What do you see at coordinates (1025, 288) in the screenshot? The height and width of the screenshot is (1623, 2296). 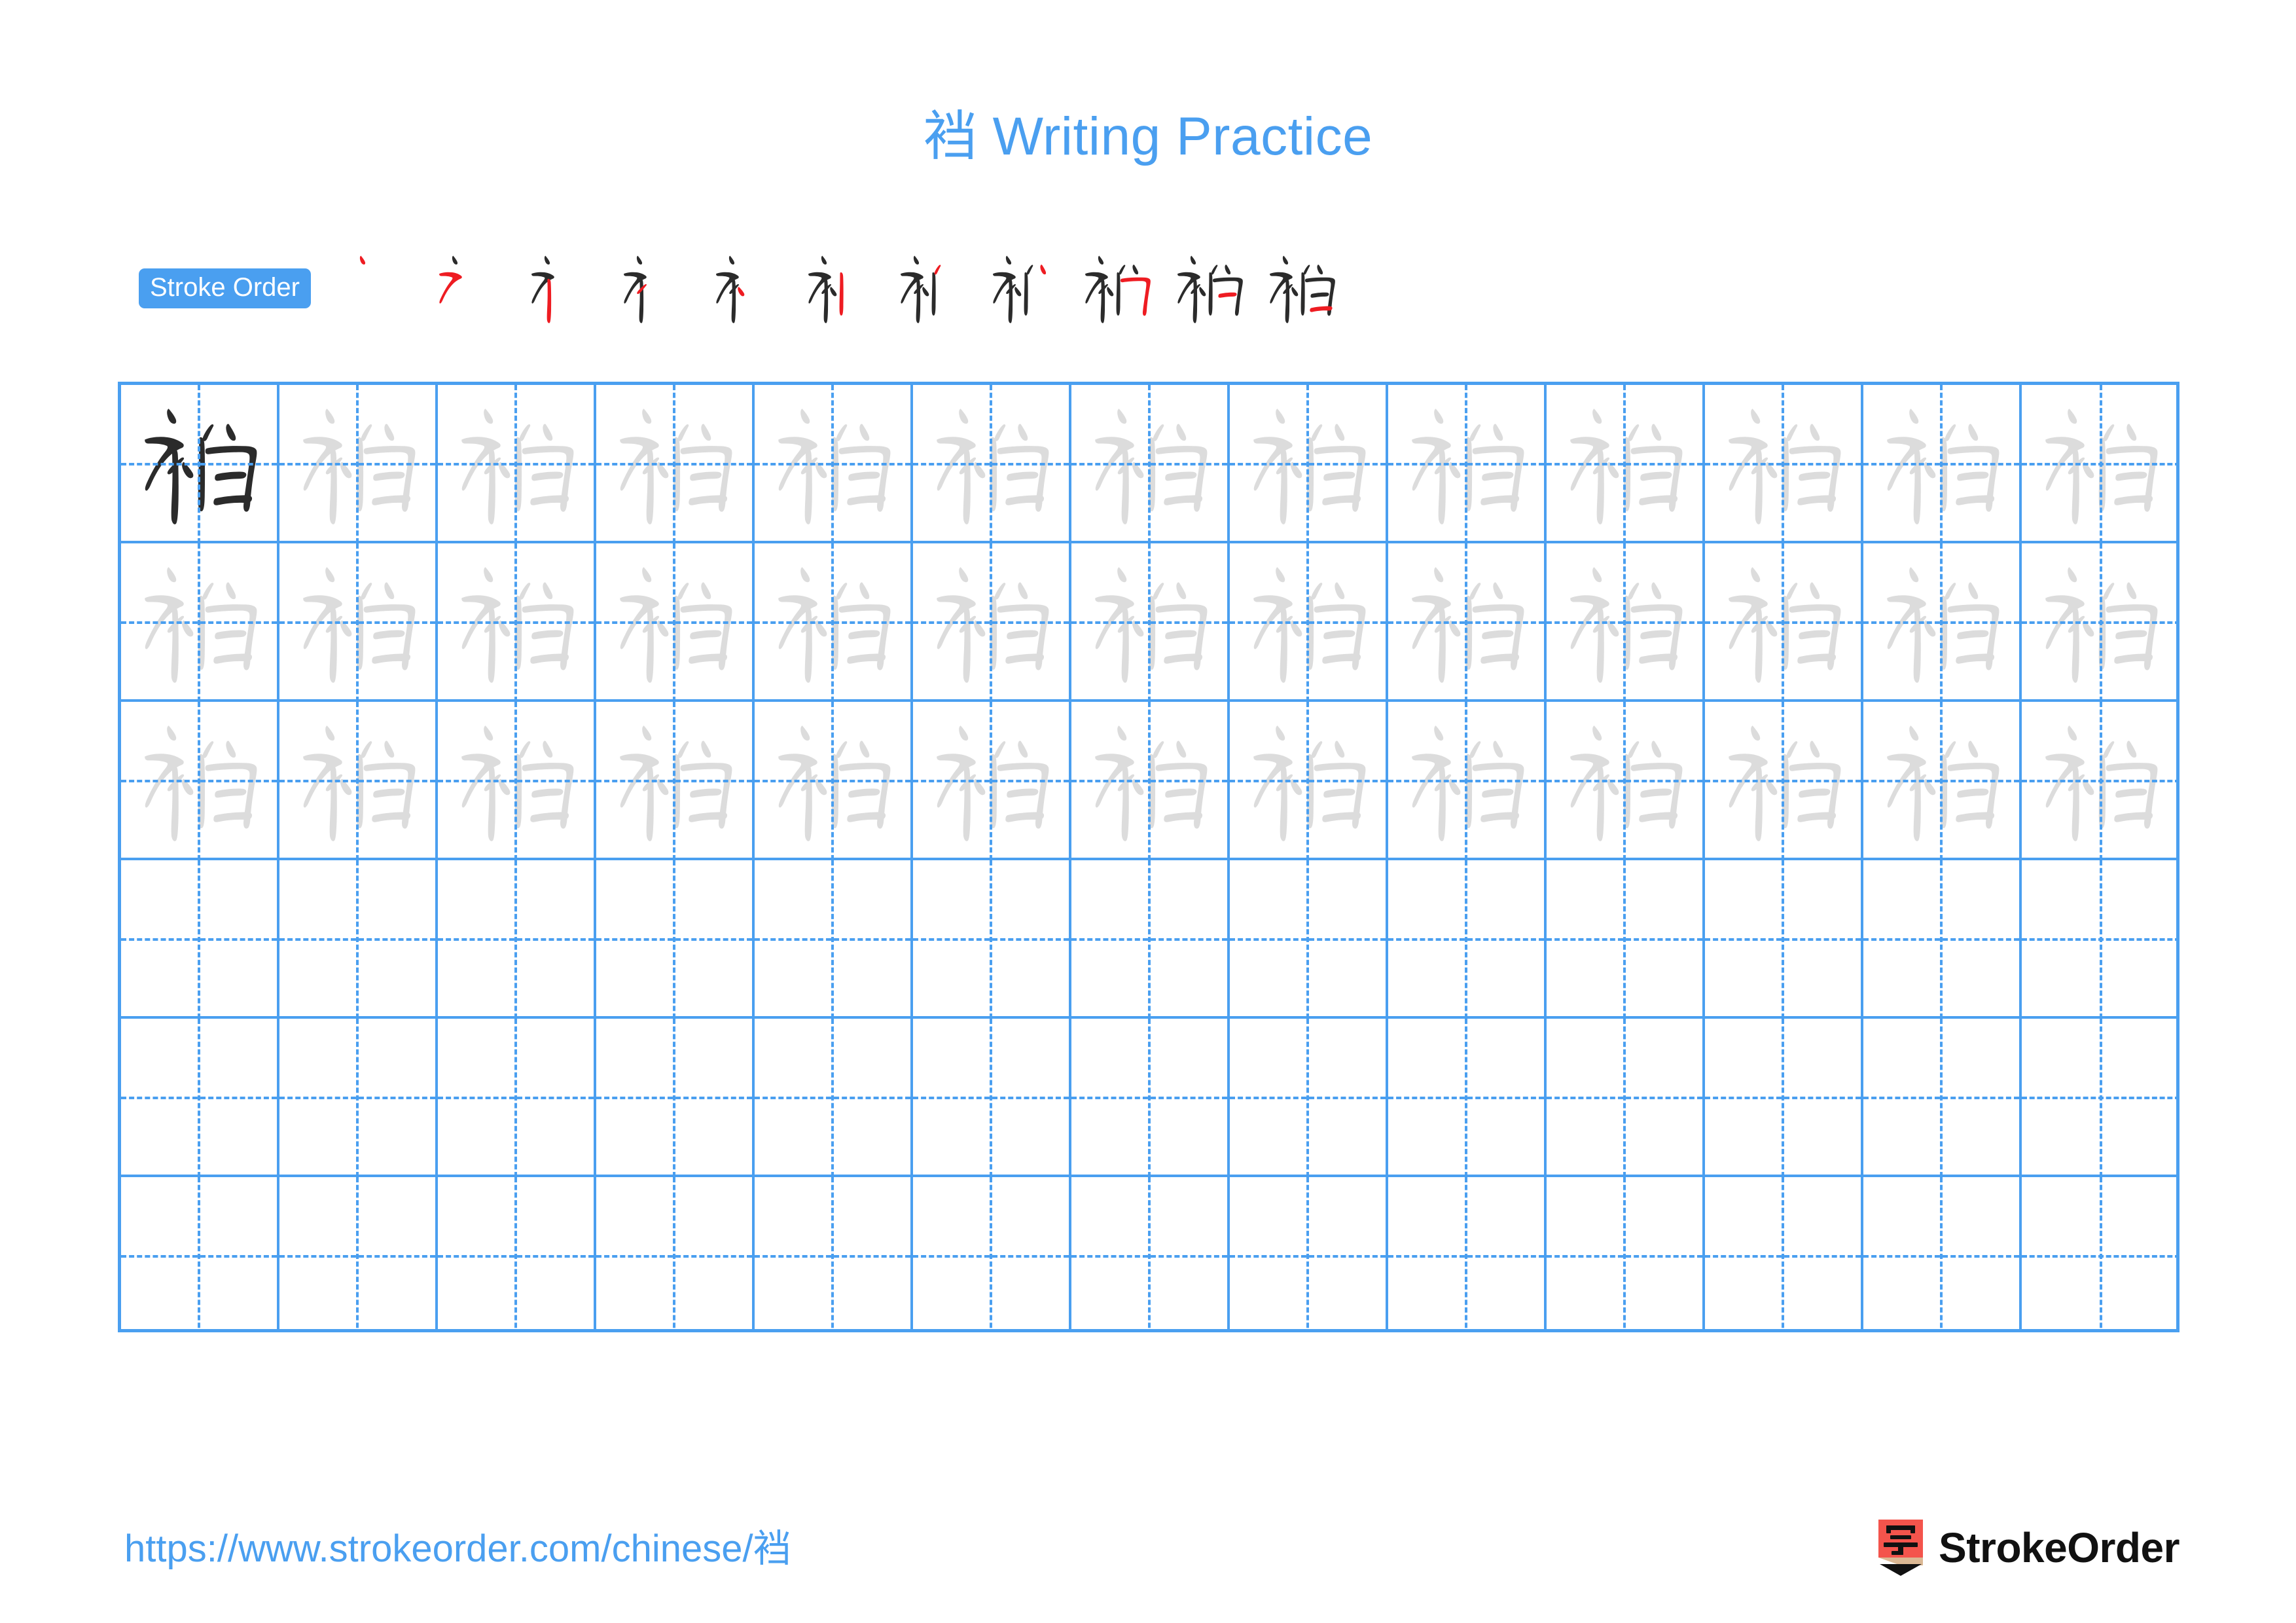 I see `stroke-order-step` at bounding box center [1025, 288].